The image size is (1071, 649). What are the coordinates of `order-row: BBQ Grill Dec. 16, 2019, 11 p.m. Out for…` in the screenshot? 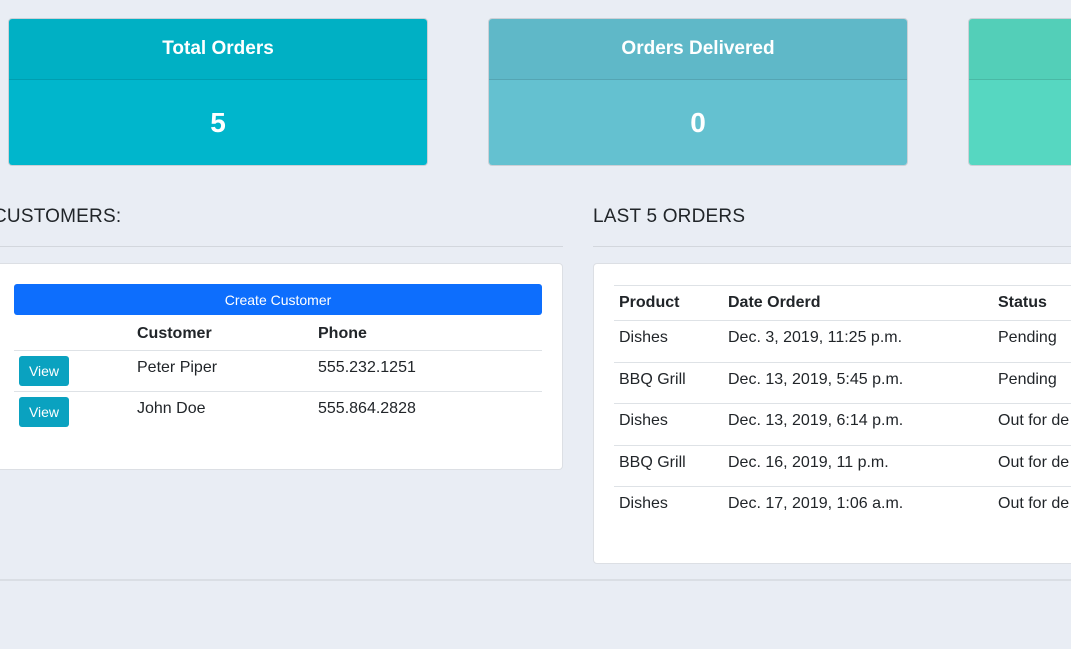 It's located at (842, 466).